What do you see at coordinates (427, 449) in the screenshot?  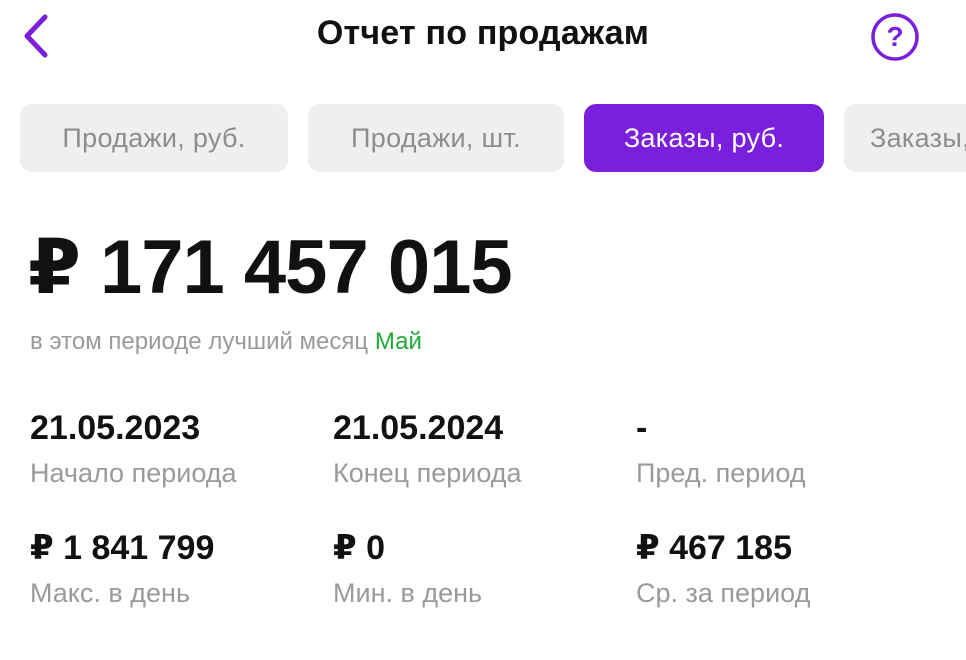 I see `stat-period-end: 21.05.2024 Конец периода` at bounding box center [427, 449].